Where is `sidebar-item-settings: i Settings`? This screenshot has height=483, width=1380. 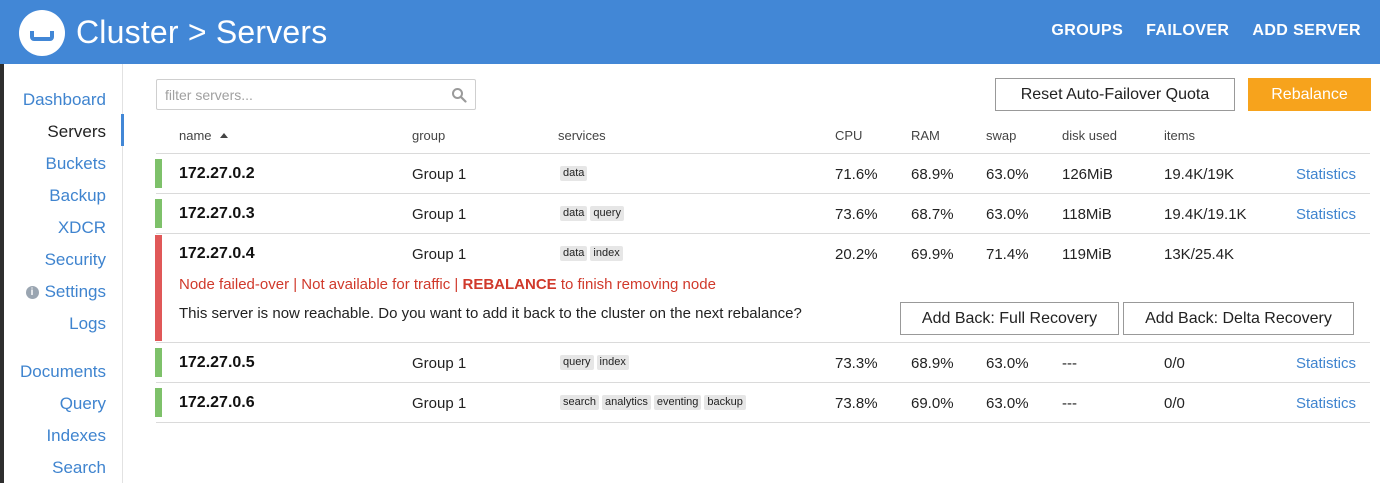 sidebar-item-settings: i Settings is located at coordinates (65, 292).